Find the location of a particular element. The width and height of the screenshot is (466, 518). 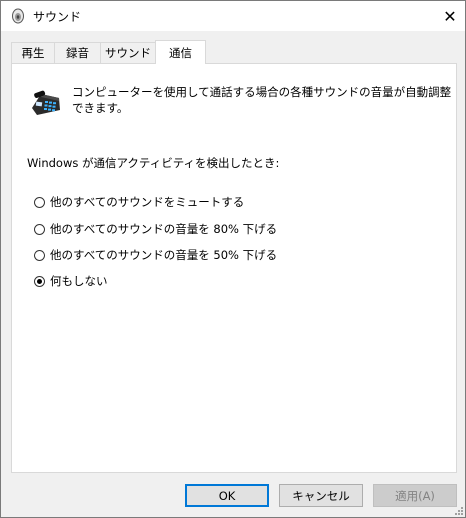

telephone-icon is located at coordinates (46, 102).